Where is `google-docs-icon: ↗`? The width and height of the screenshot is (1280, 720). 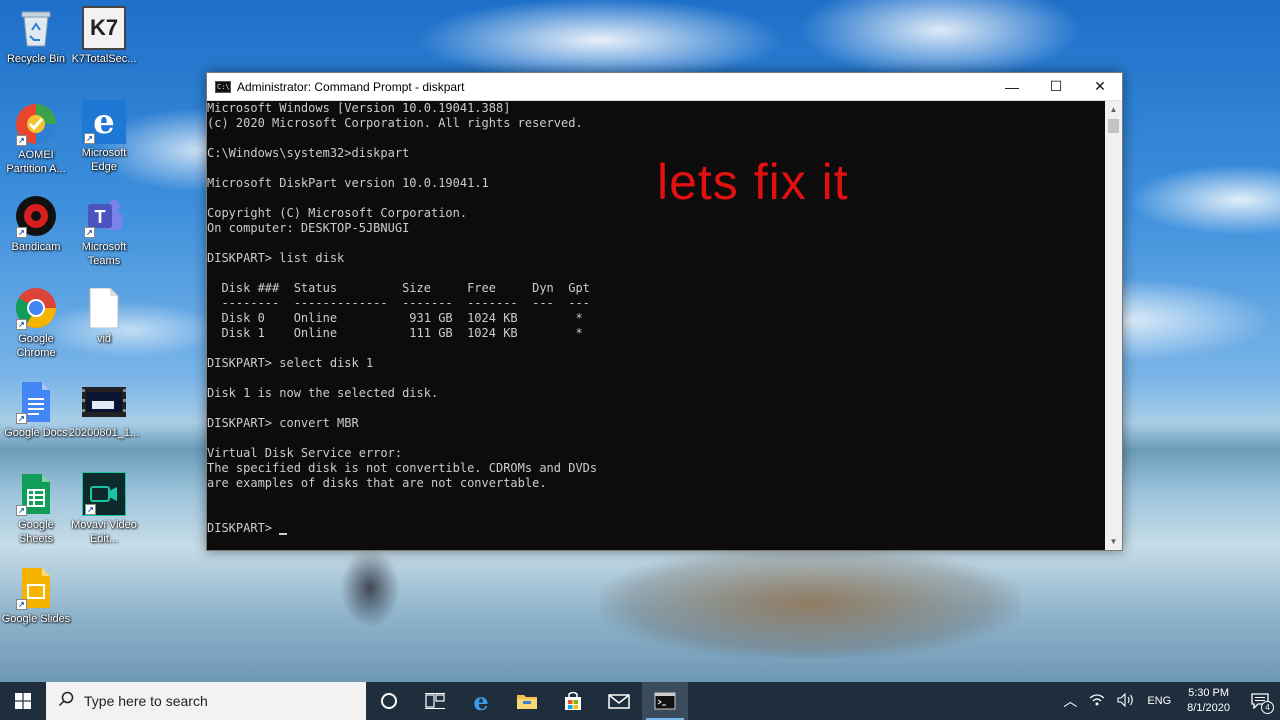 google-docs-icon: ↗ is located at coordinates (36, 402).